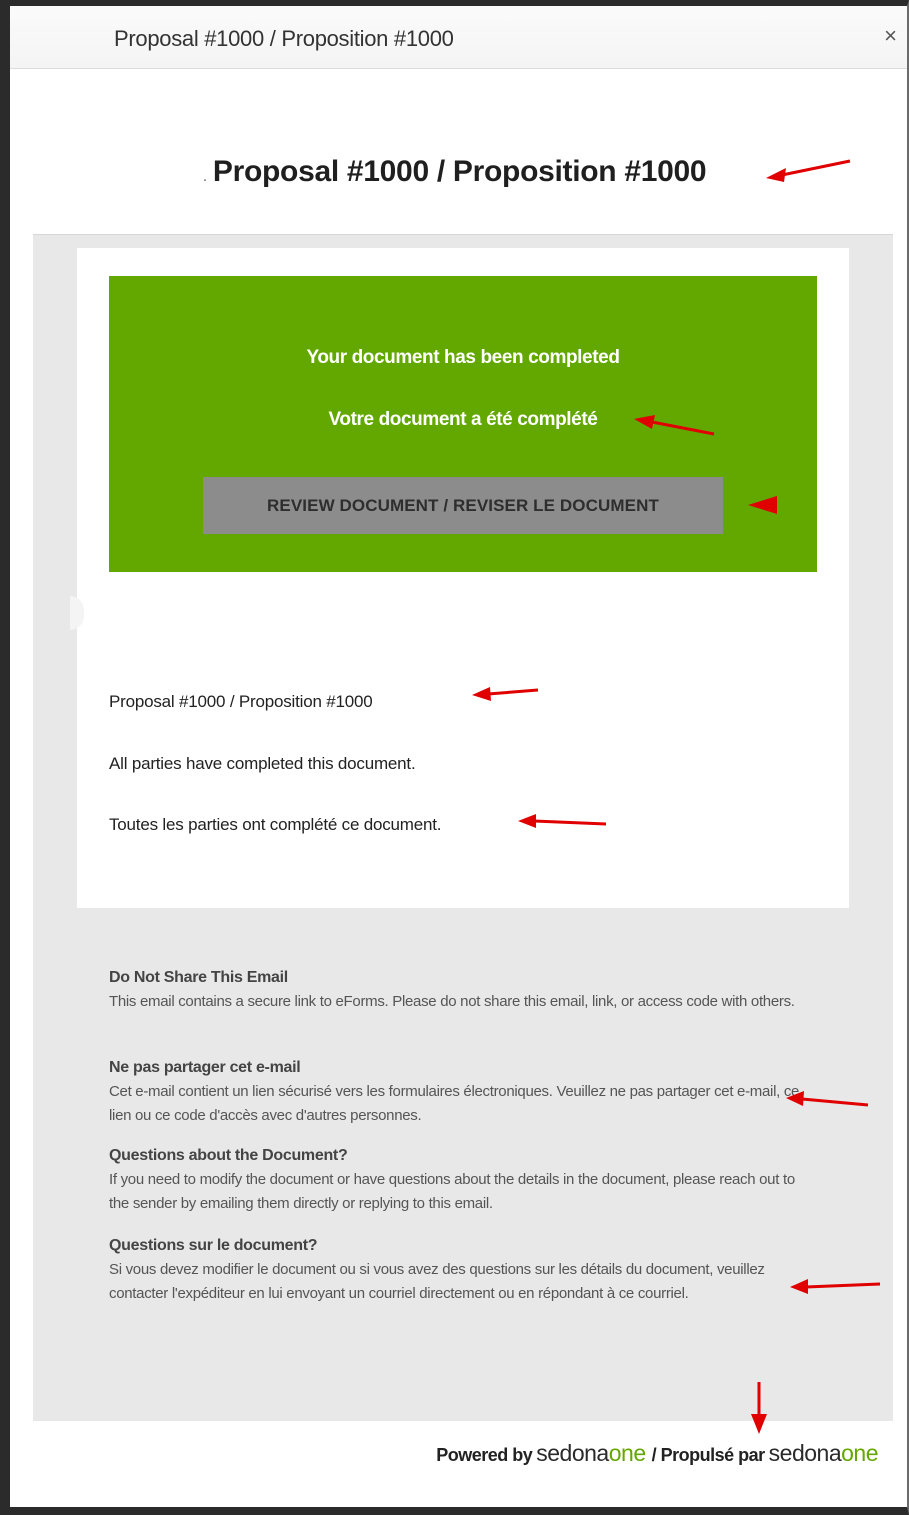 This screenshot has height=1515, width=909. I want to click on proposal-name: Proposal #1000 / Proposition #1000, so click(241, 701).